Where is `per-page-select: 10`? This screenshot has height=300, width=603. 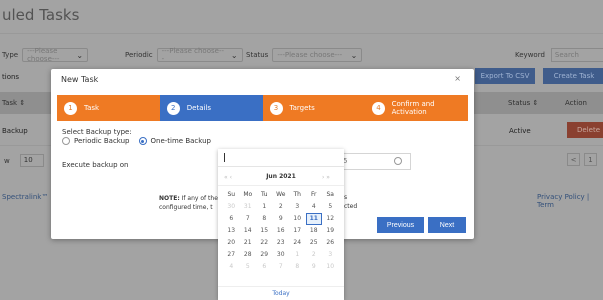 per-page-select: 10 is located at coordinates (31, 160).